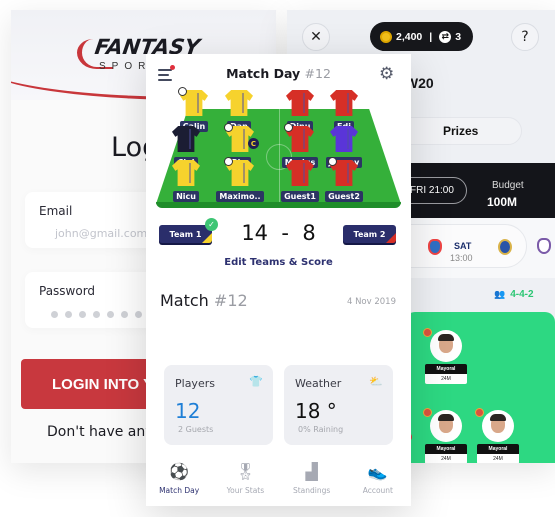  I want to click on player-name: Nicu, so click(186, 196).